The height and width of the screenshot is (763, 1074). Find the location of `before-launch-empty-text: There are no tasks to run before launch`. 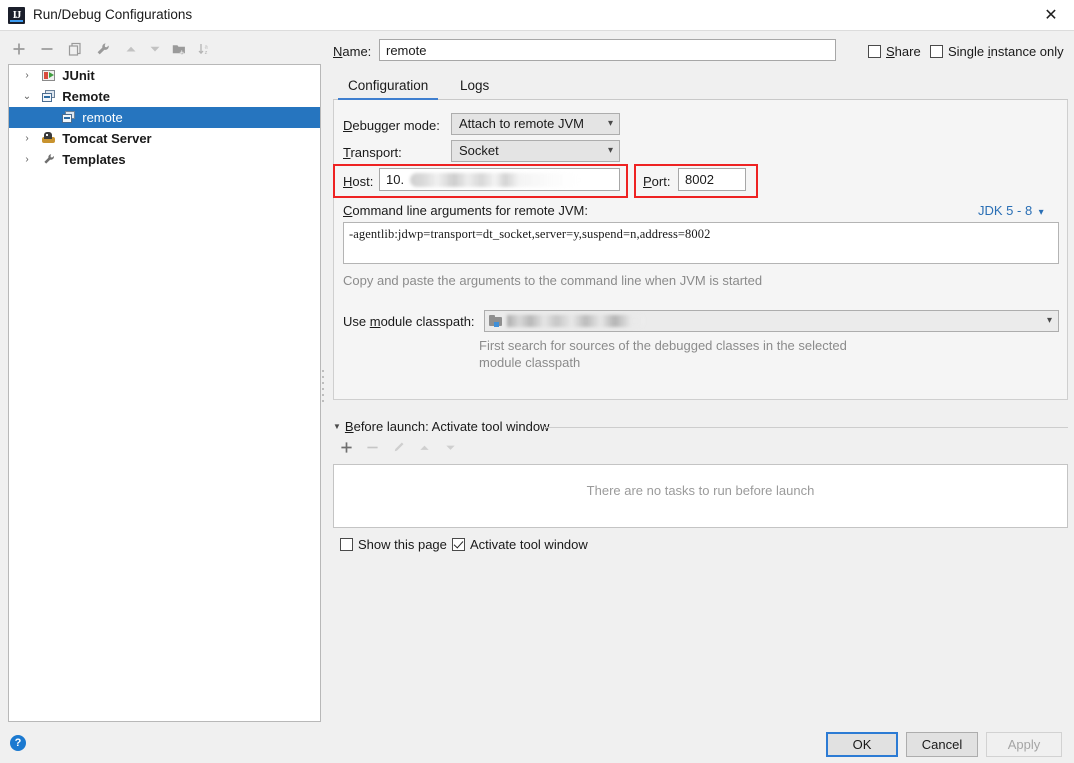

before-launch-empty-text: There are no tasks to run before launch is located at coordinates (700, 490).